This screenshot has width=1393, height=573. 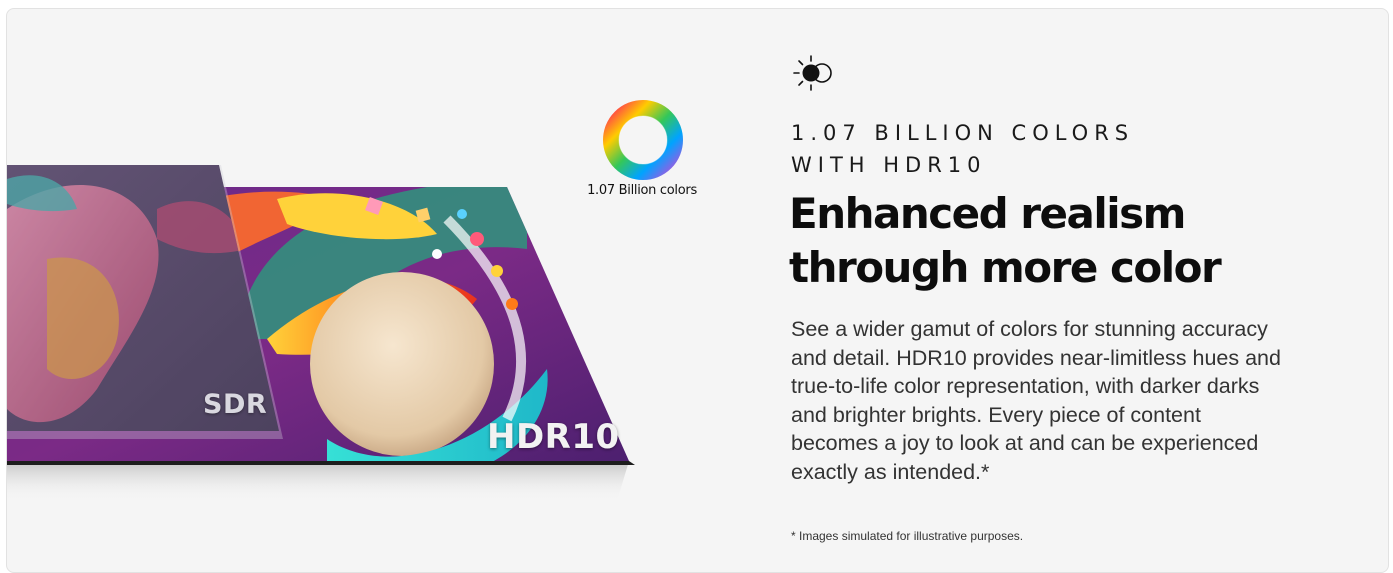 What do you see at coordinates (812, 73) in the screenshot?
I see `hdr-contrast-icon` at bounding box center [812, 73].